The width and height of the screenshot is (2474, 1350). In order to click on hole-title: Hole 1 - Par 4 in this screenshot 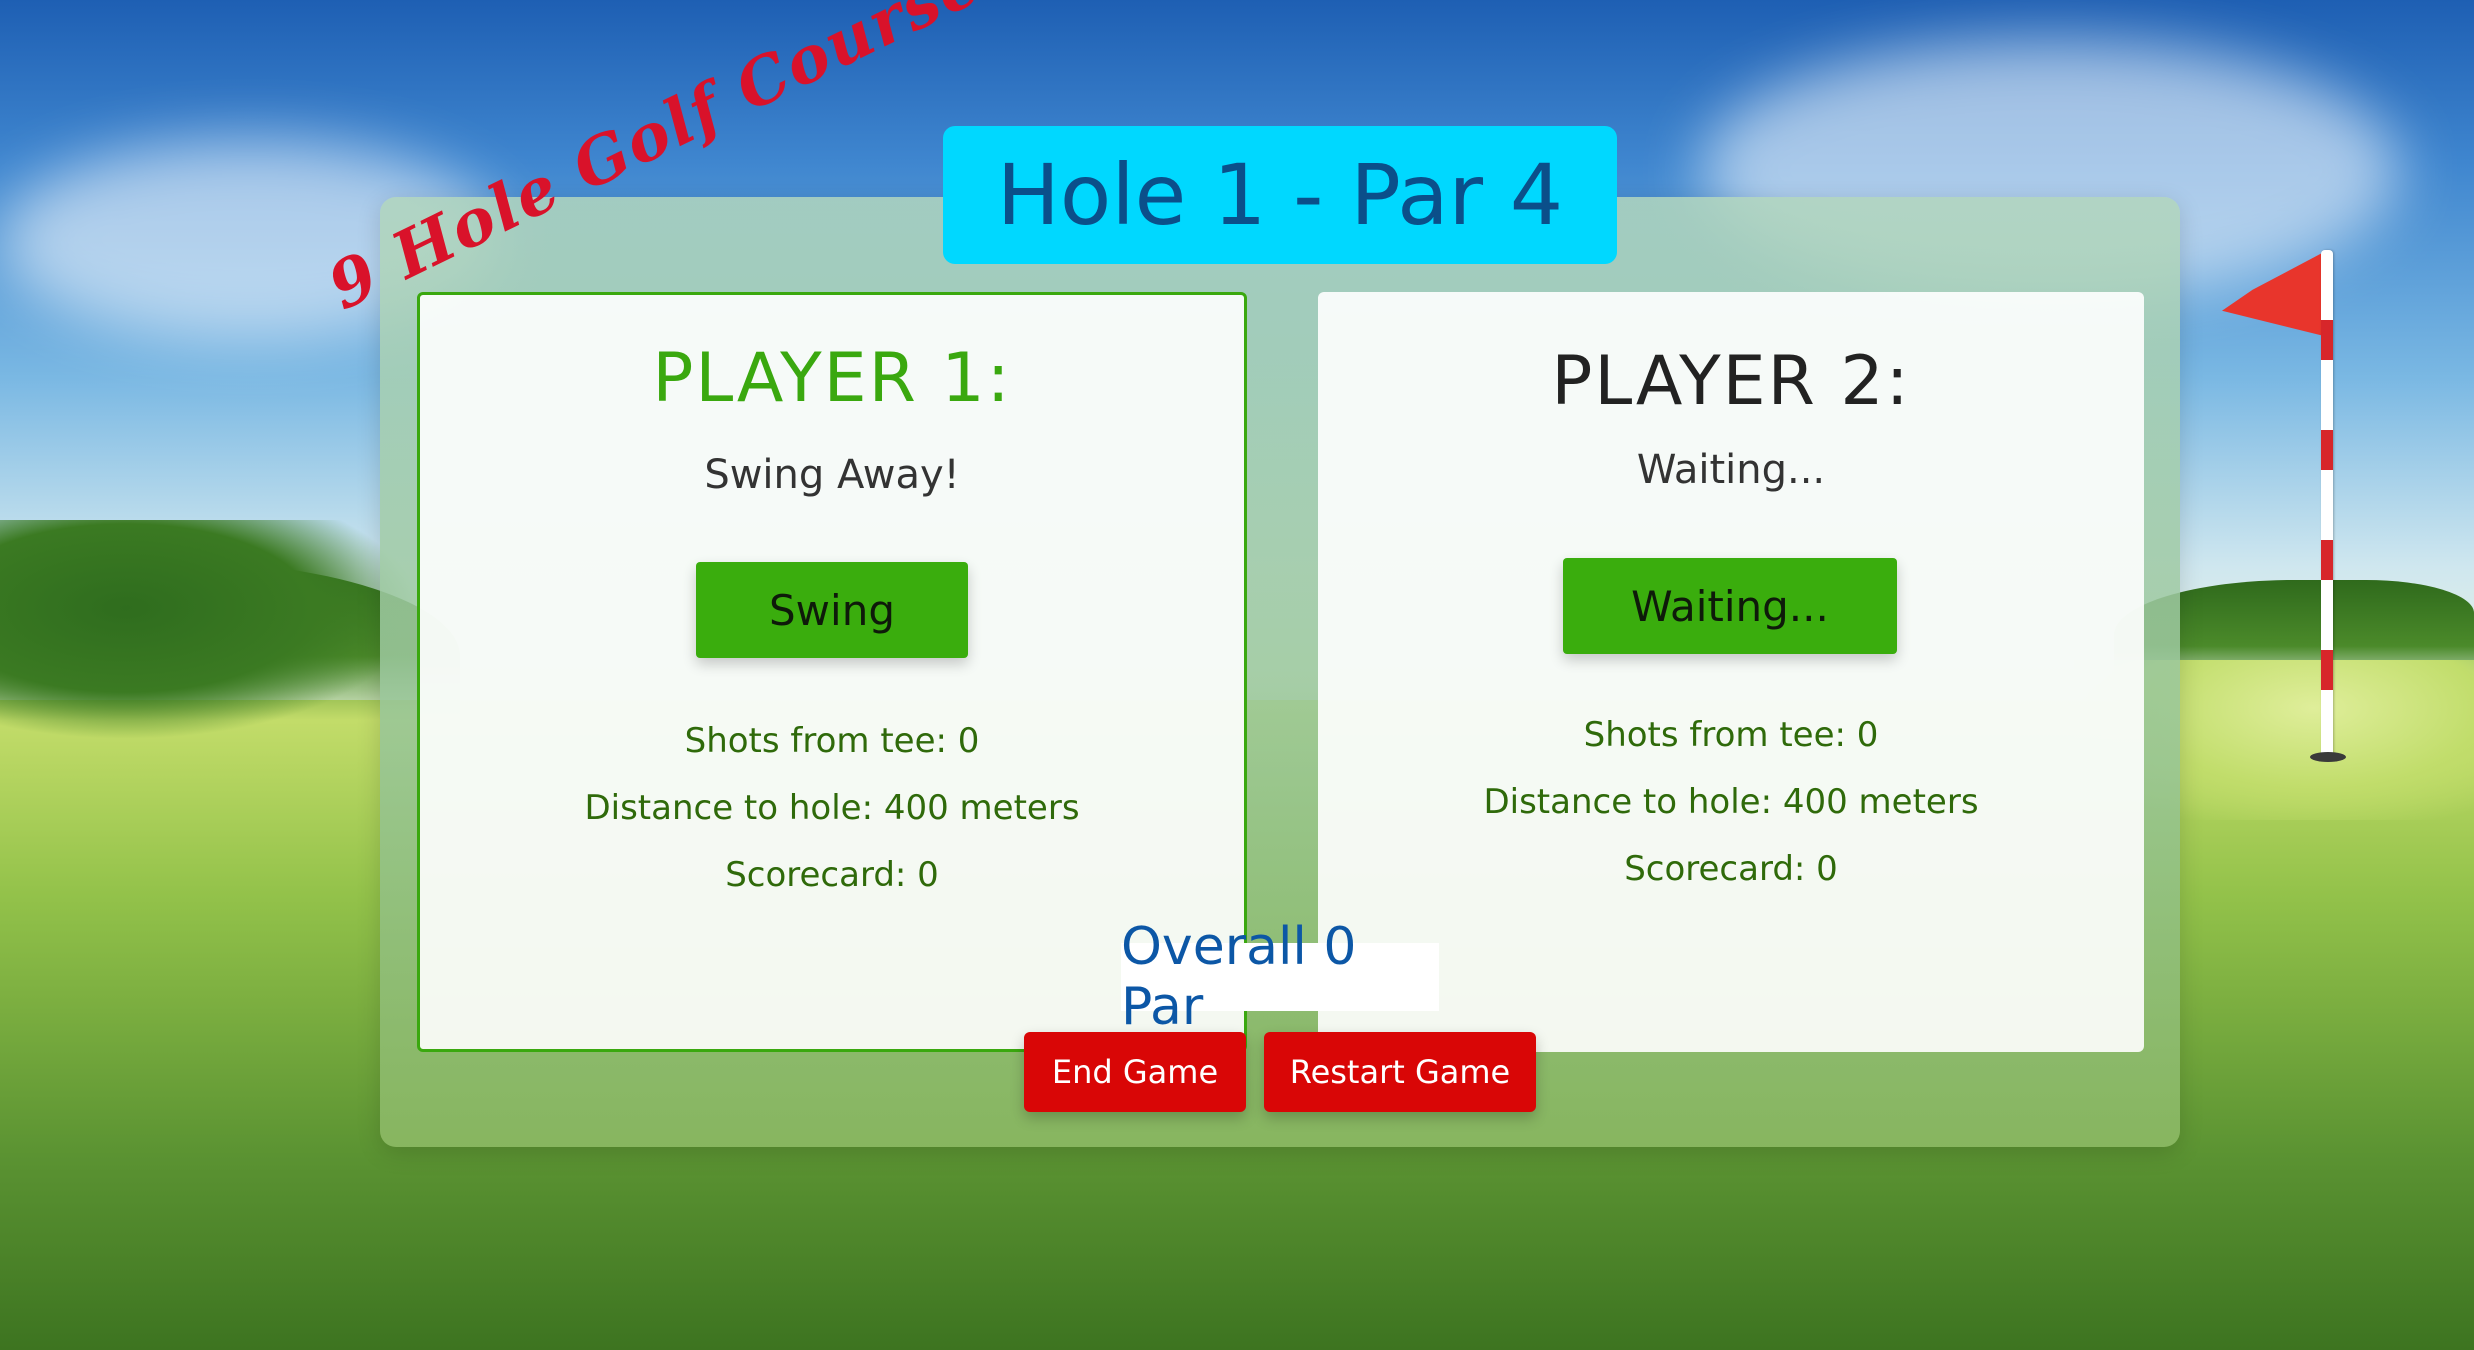, I will do `click(1280, 195)`.